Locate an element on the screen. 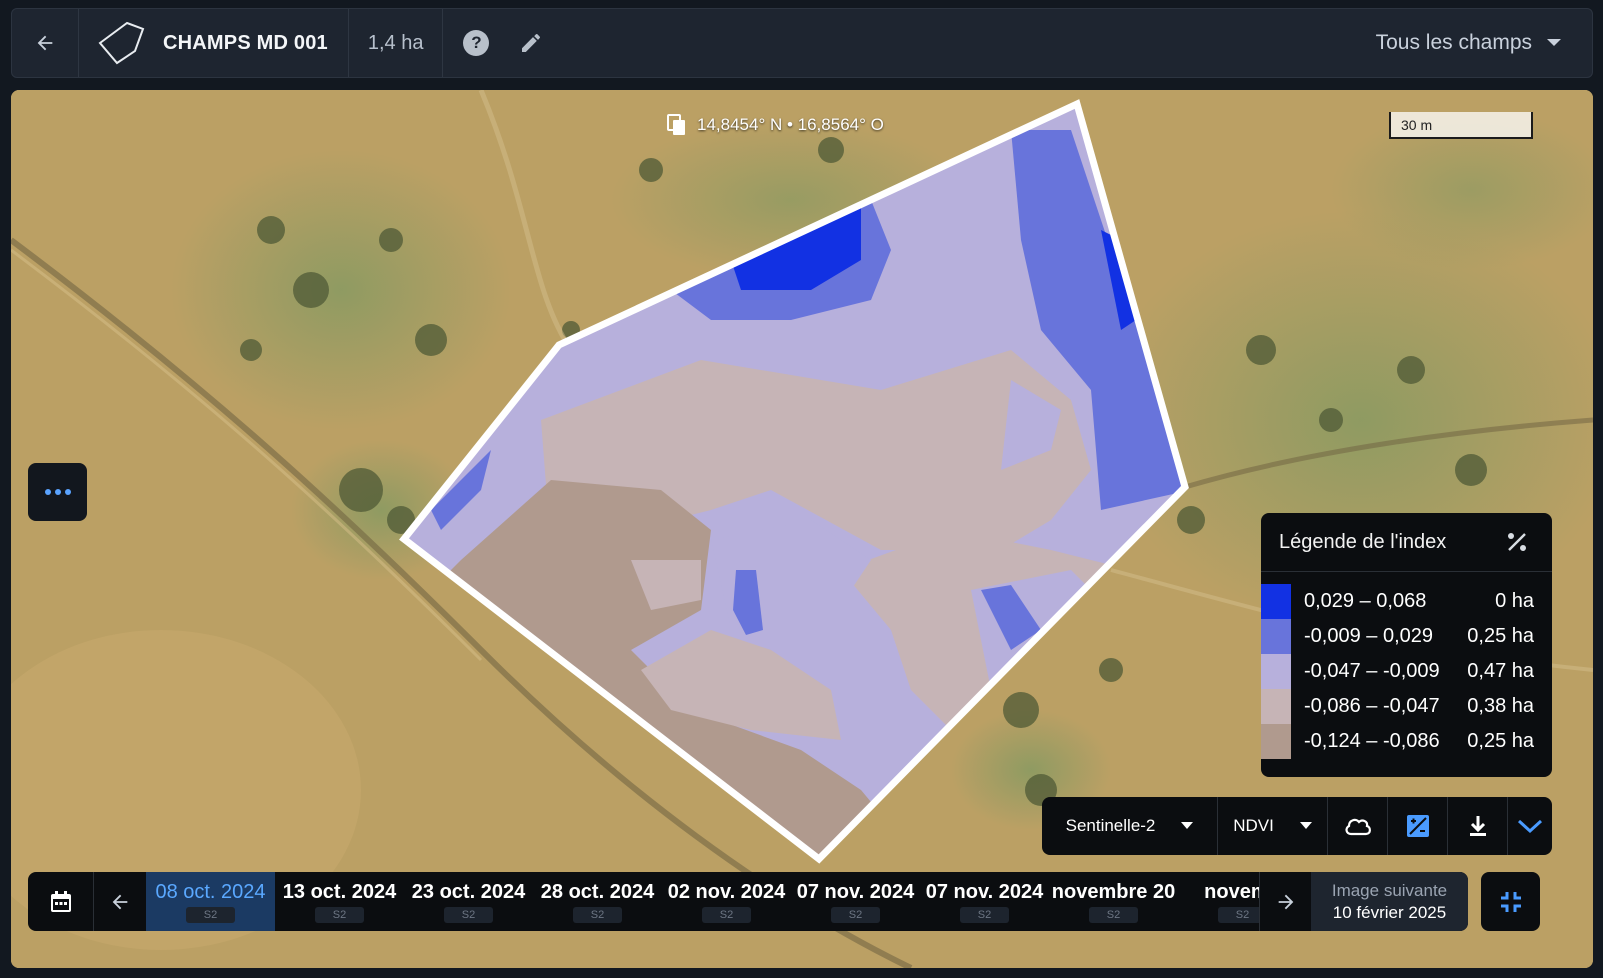  index-select: NDVI is located at coordinates (1273, 826).